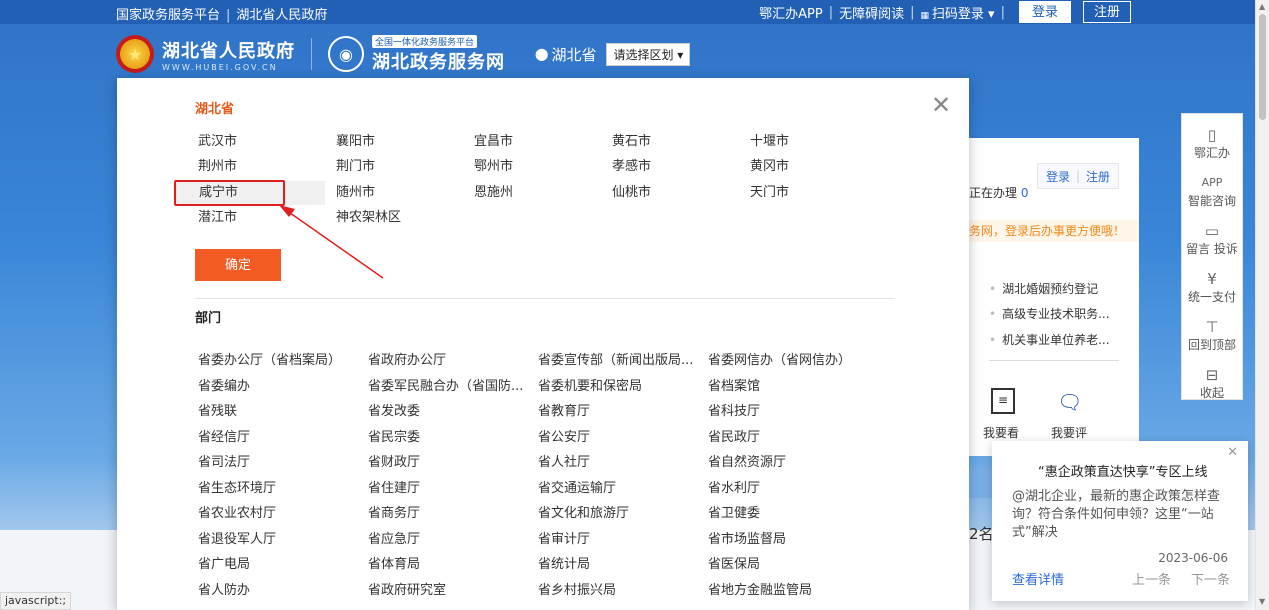 The image size is (1269, 610). Describe the element at coordinates (275, 591) in the screenshot. I see `department-option: 省人防办` at that location.